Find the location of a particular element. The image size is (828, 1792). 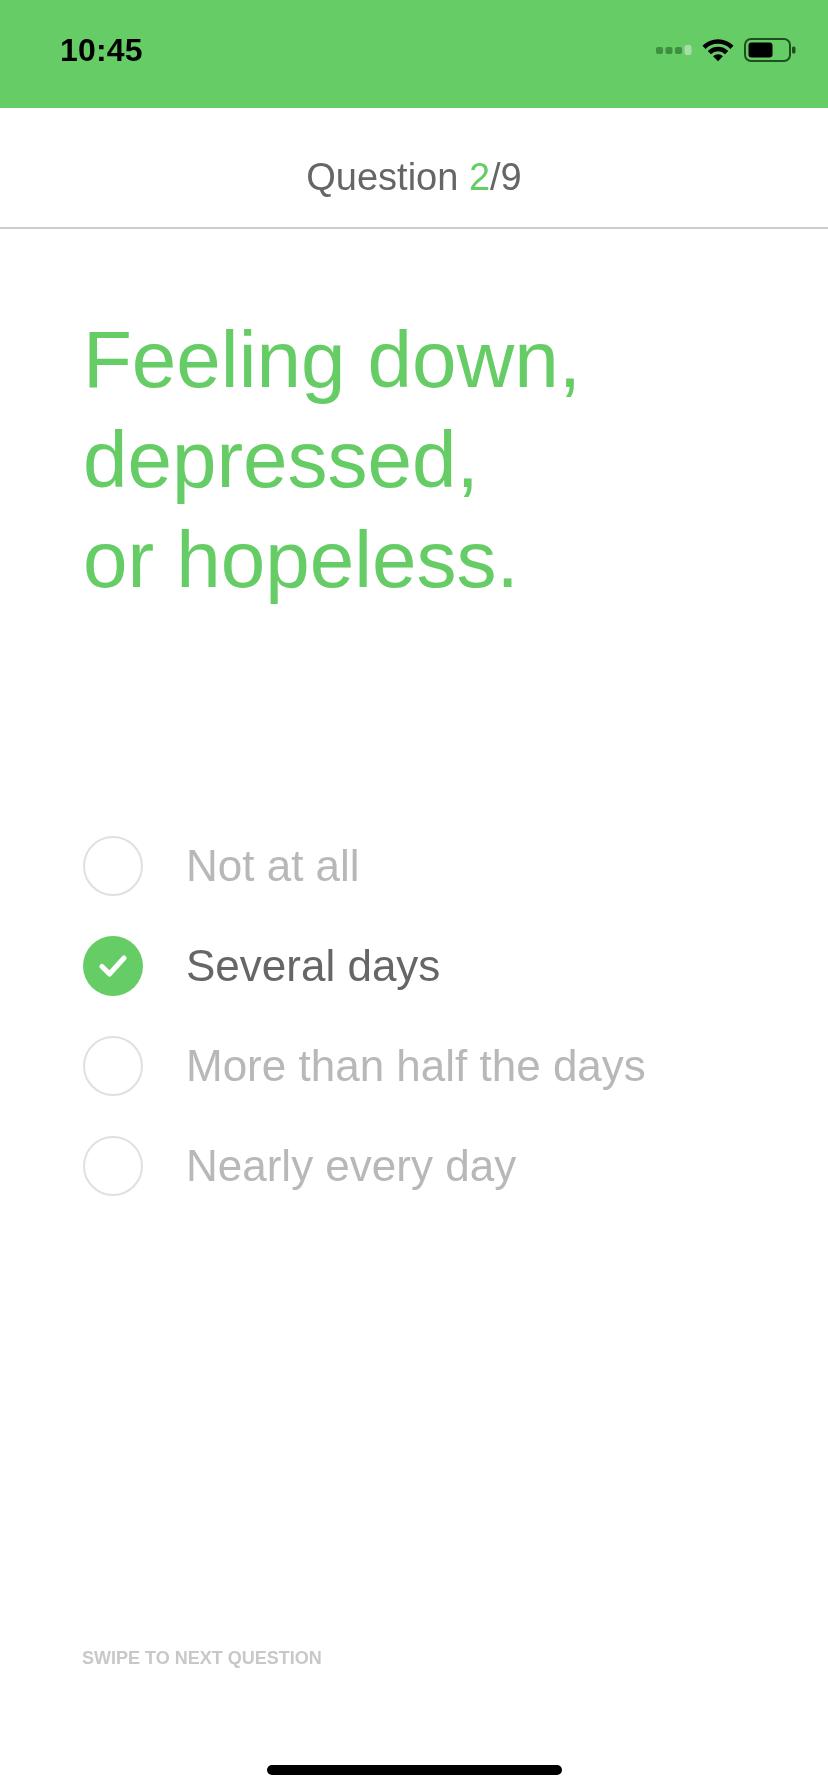

option-label: Not at all is located at coordinates (273, 866).